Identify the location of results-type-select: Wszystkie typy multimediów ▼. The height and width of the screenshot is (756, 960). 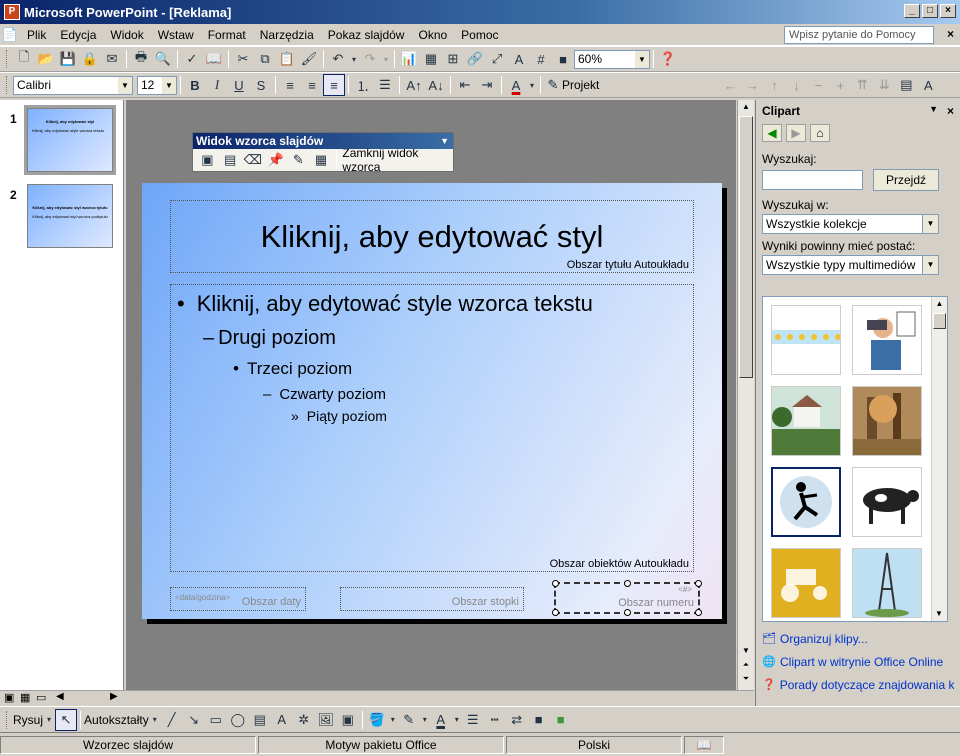
(850, 265).